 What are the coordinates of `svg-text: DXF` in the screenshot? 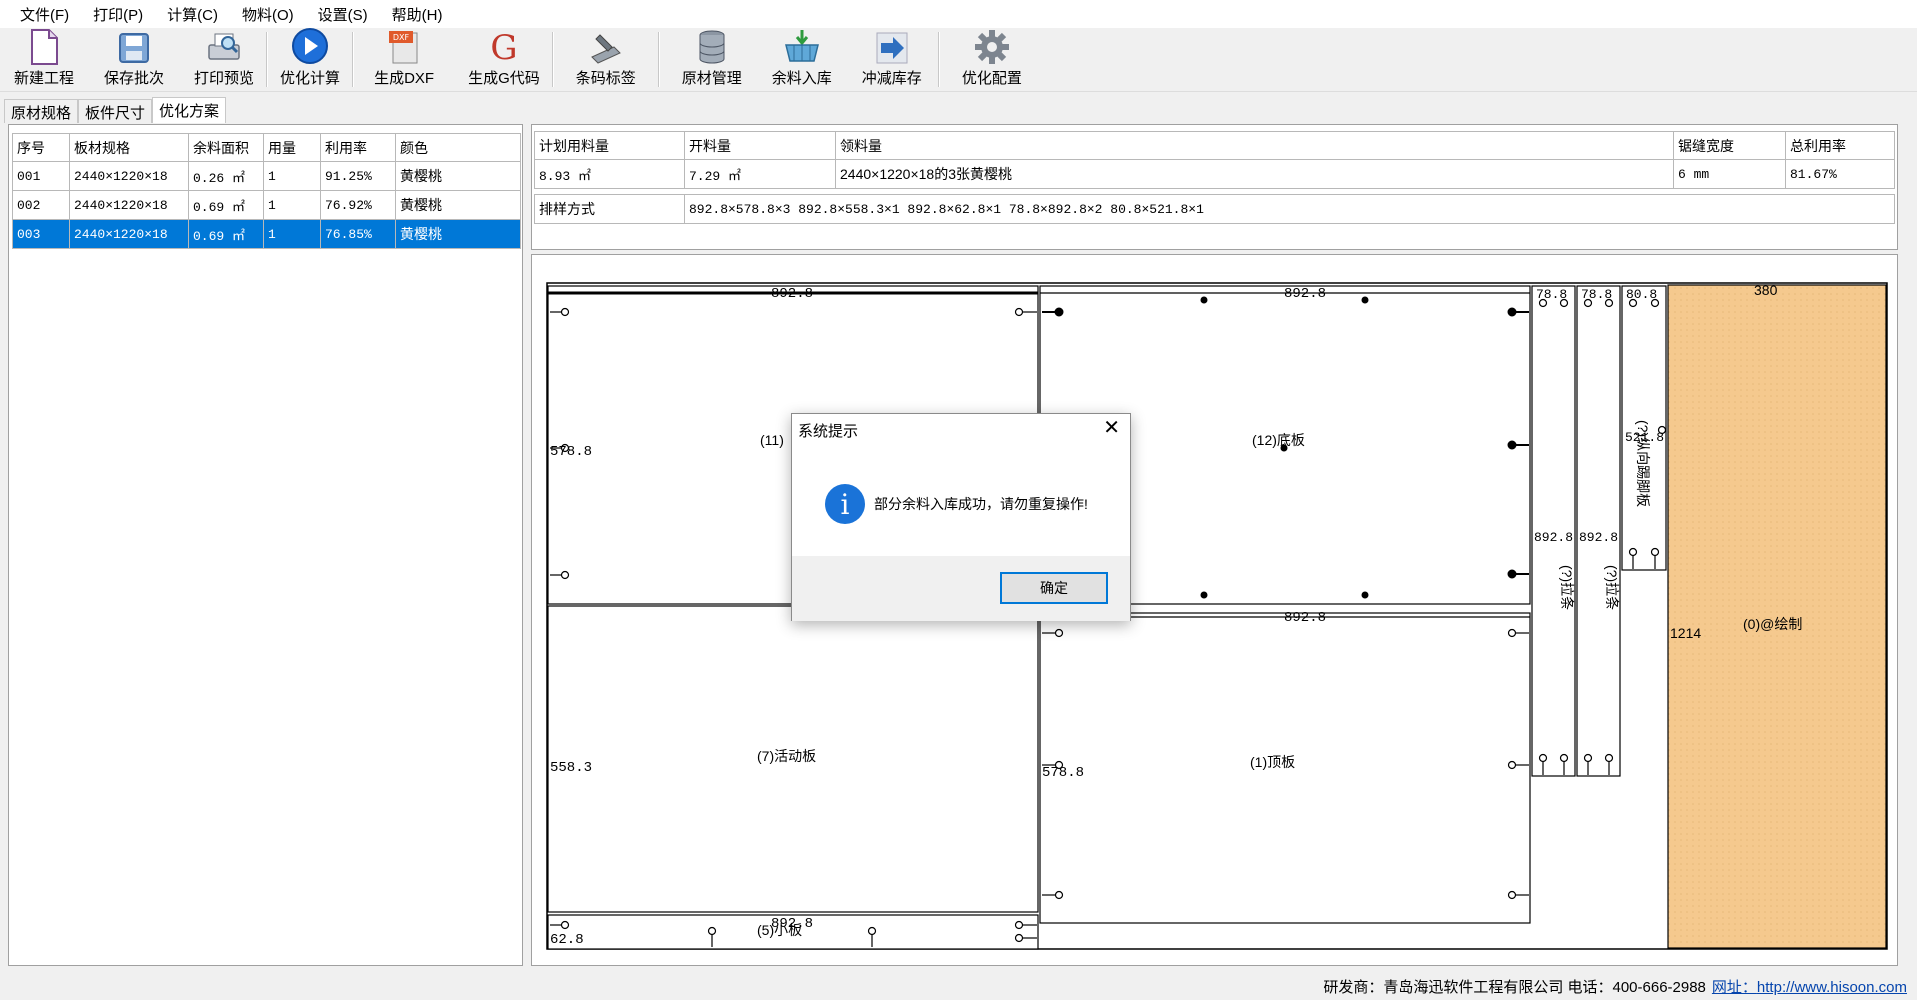 It's located at (401, 37).